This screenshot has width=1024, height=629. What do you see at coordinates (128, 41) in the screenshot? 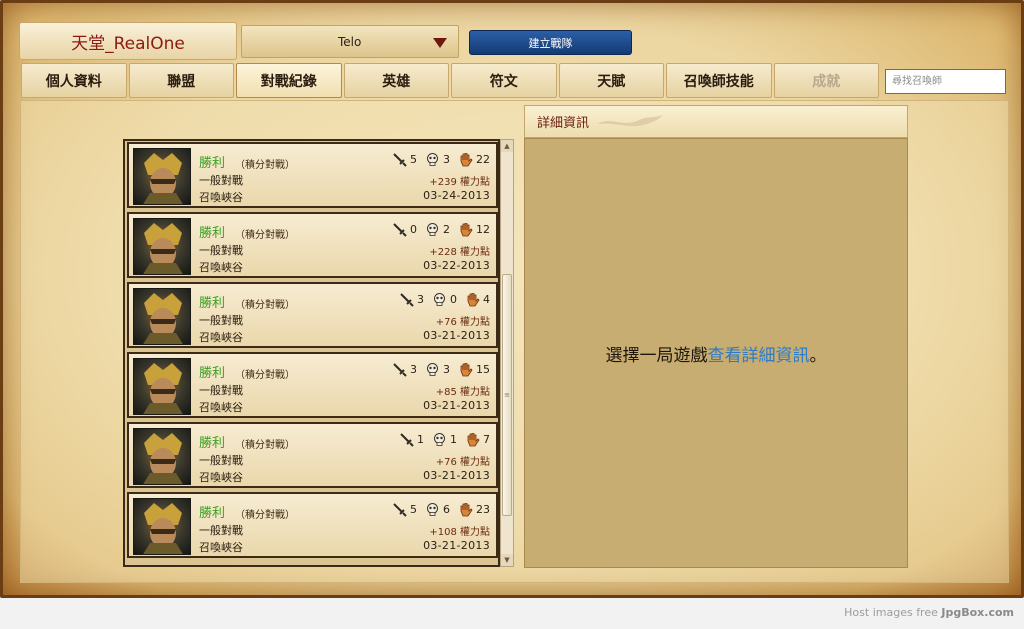
I see `summoner-name: 天堂_RealOne` at bounding box center [128, 41].